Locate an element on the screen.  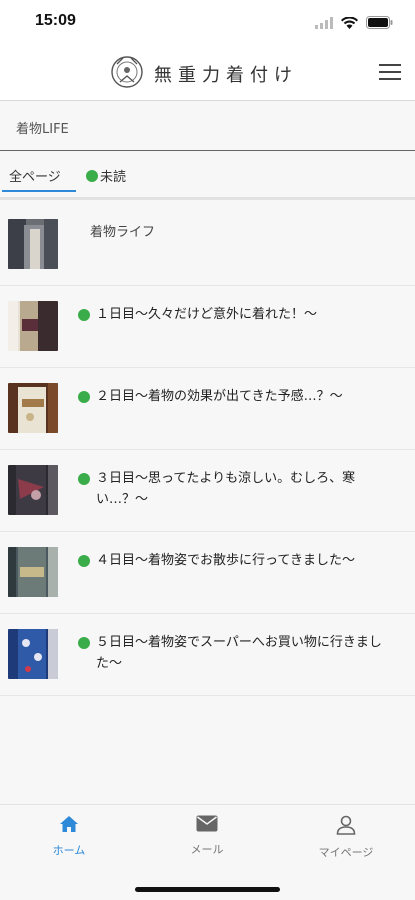
home-icon is located at coordinates (69, 826).